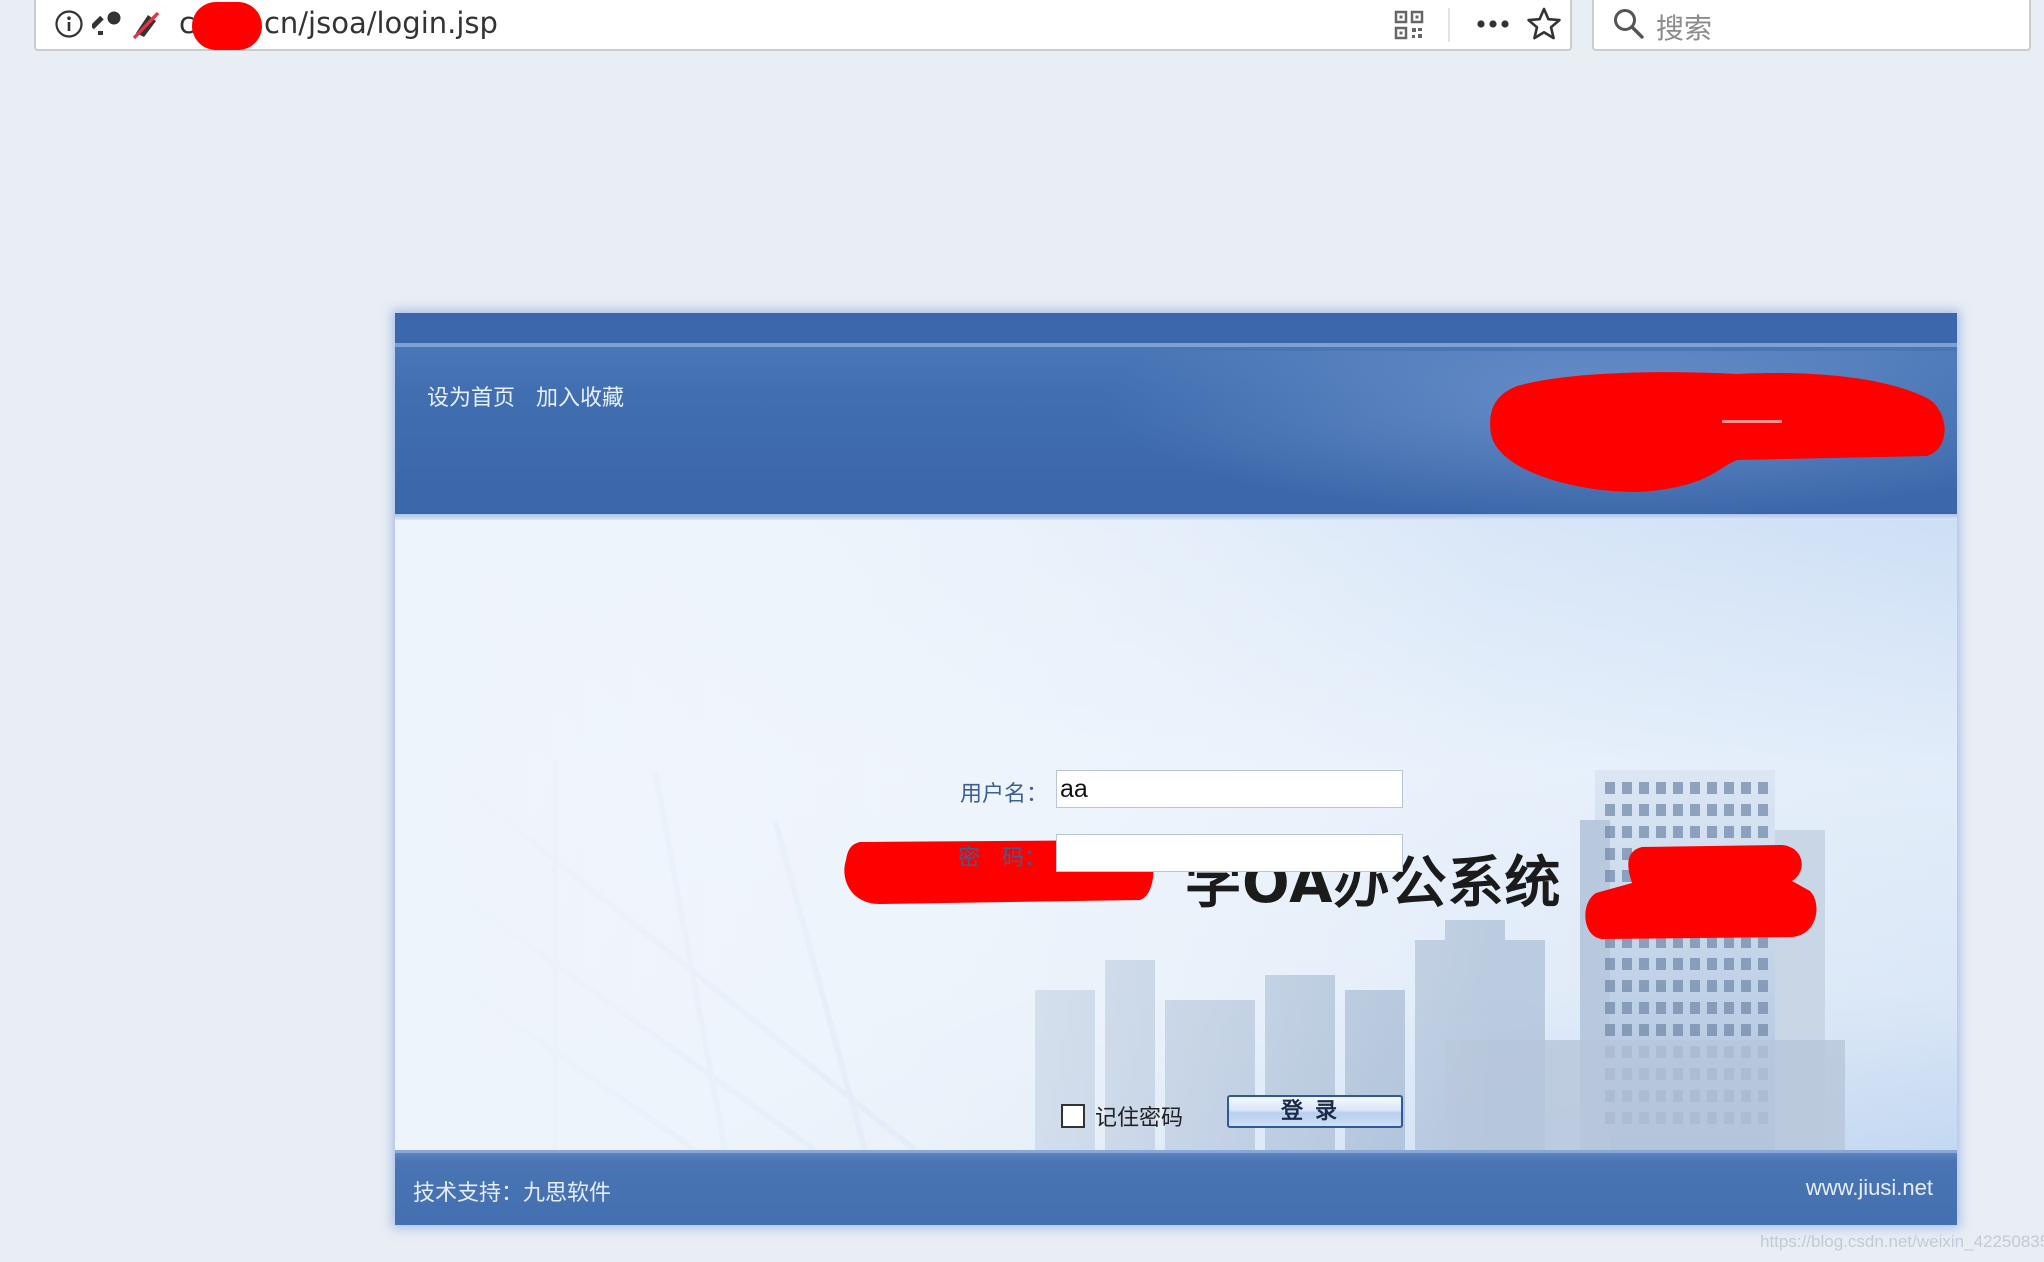 This screenshot has height=1262, width=2044. What do you see at coordinates (1229, 789) in the screenshot?
I see `username-input` at bounding box center [1229, 789].